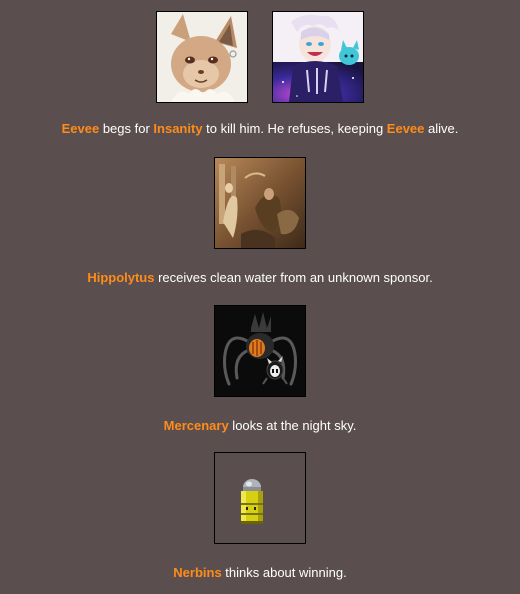 This screenshot has width=520, height=594. What do you see at coordinates (202, 57) in the screenshot?
I see `eevee-portrait-icon` at bounding box center [202, 57].